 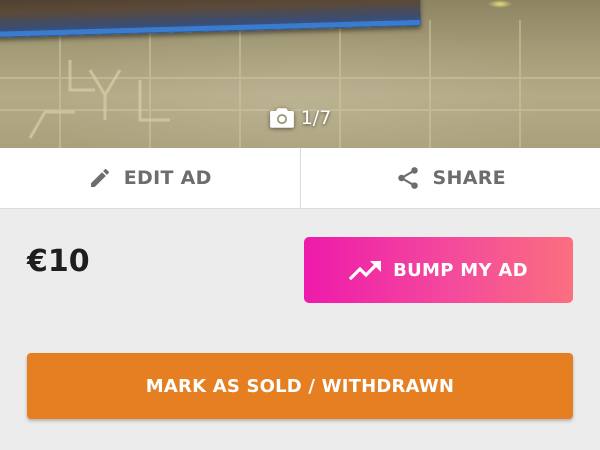 I want to click on photo-glint, so click(x=500, y=4).